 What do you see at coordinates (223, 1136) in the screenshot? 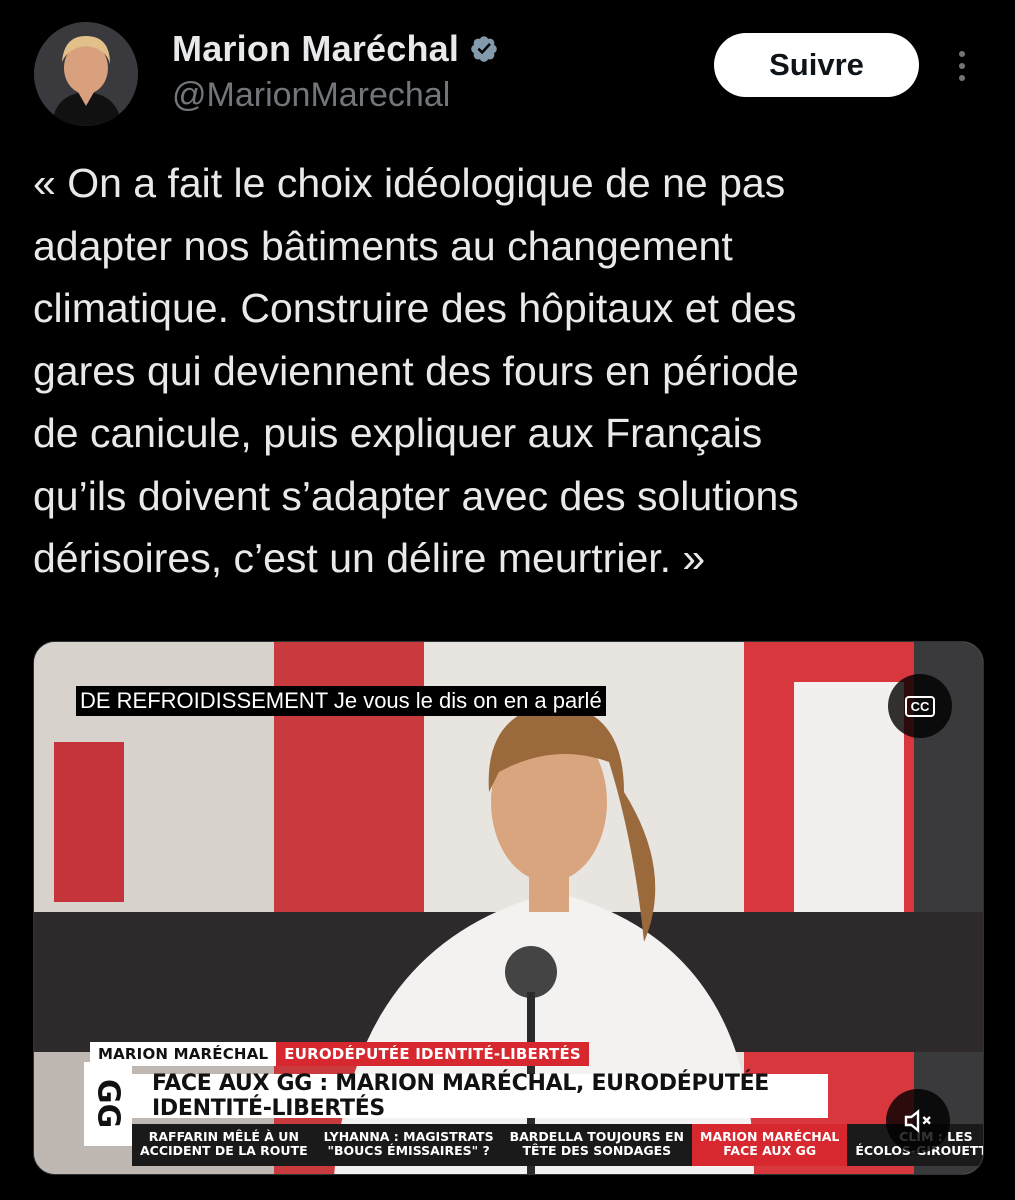
I see `ticker-item-line: RAFFARIN MÊLÉ À UN` at bounding box center [223, 1136].